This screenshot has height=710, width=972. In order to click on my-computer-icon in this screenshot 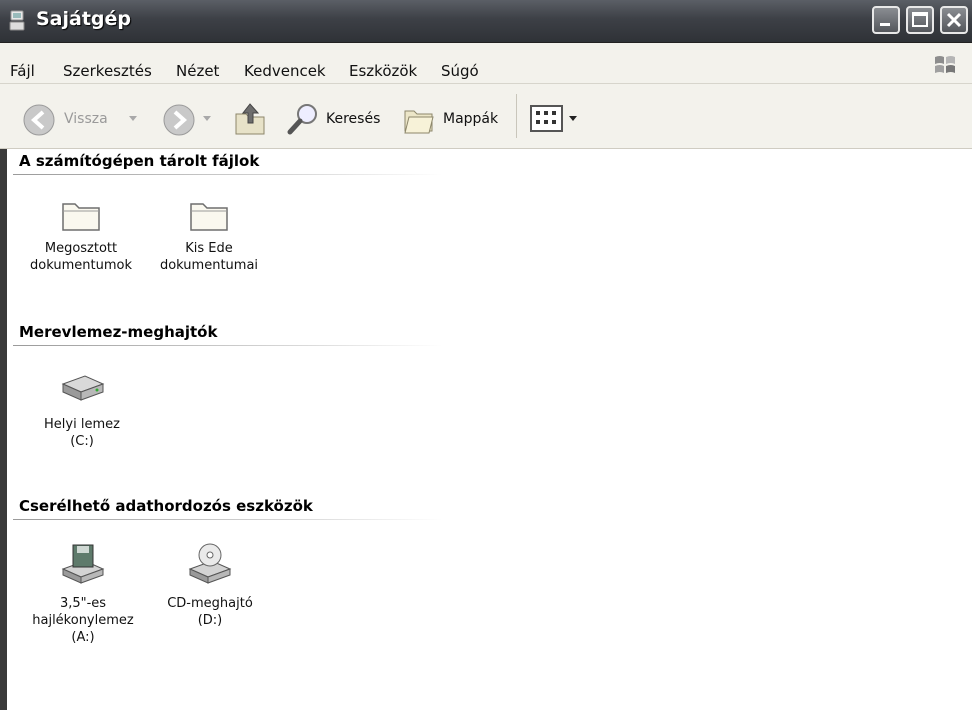, I will do `click(17, 20)`.